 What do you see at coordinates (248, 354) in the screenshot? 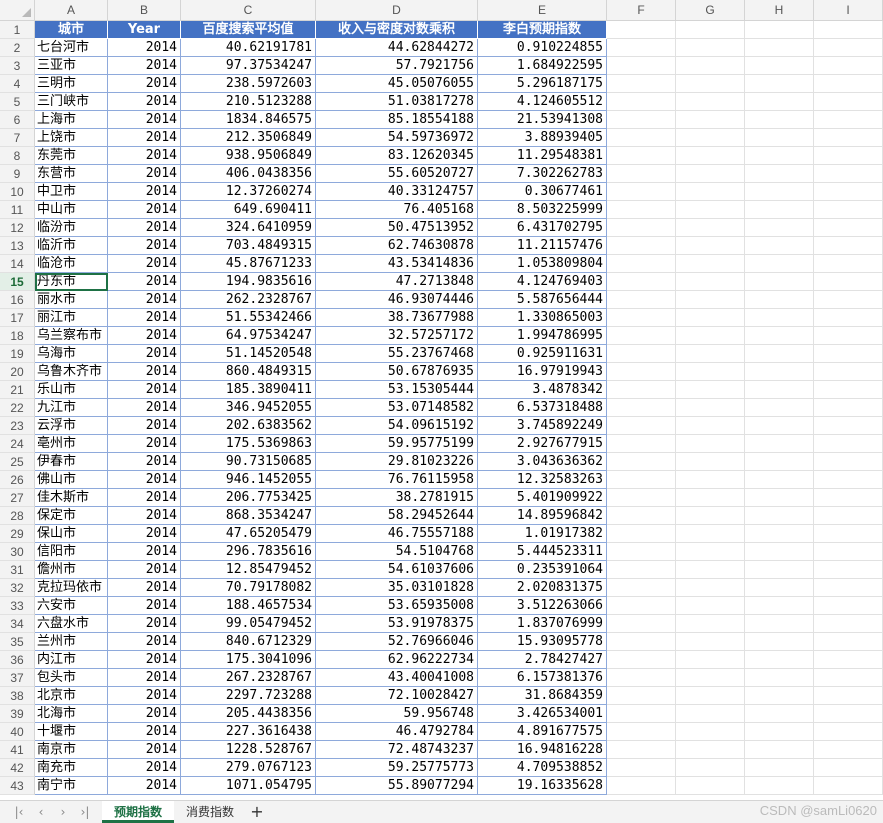
I see `table-cell: 51.14520548` at bounding box center [248, 354].